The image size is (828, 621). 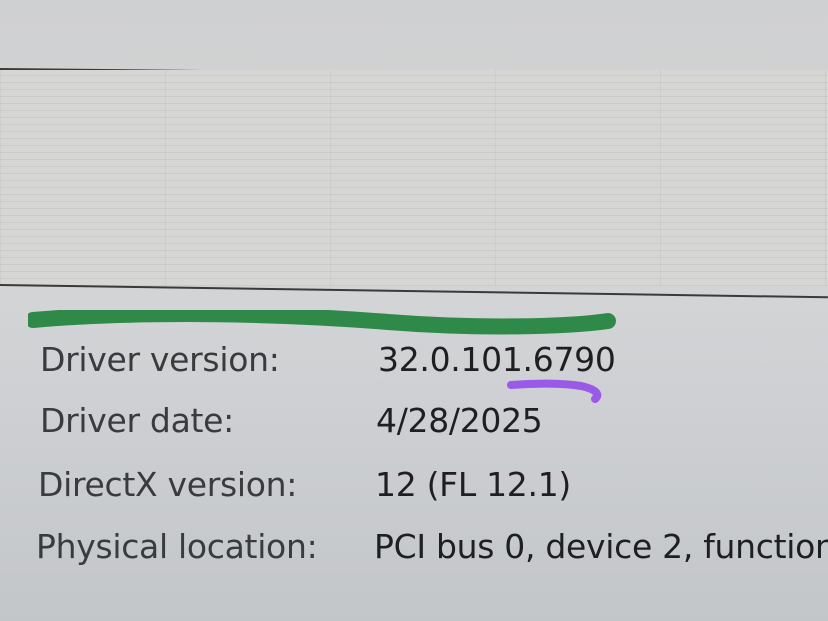 I want to click on directx-version-value: 12 (FL 12.1), so click(x=473, y=484).